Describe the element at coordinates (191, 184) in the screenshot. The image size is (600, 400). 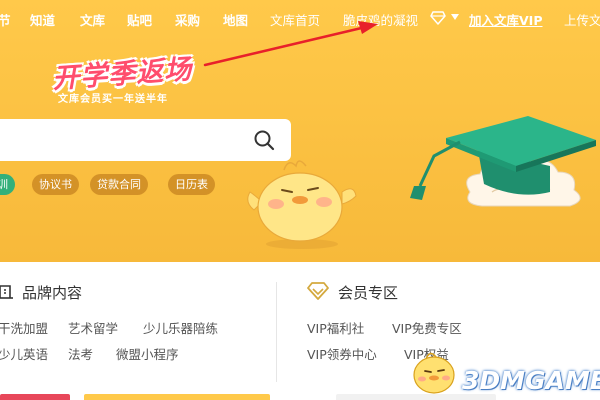
I see `tag-item: 日历表` at that location.